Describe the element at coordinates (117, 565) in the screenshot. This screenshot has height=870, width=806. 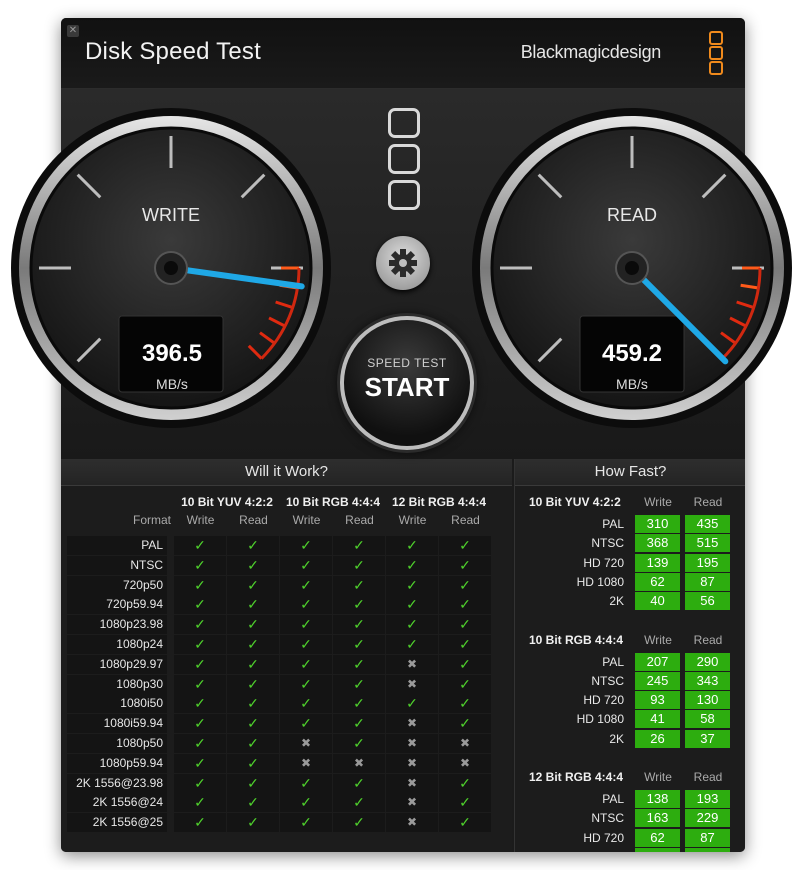
I see `format-label: NTSC` at that location.